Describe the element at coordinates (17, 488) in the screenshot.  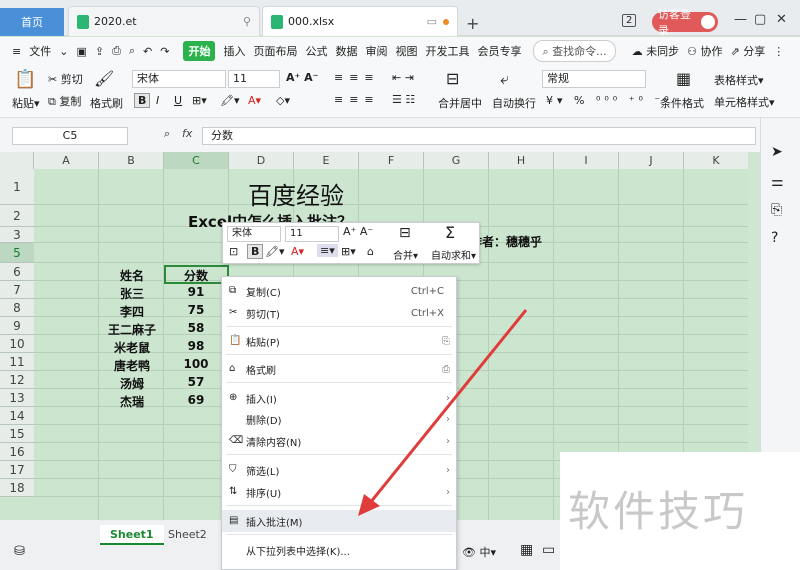
I see `row-header-18: 18` at that location.